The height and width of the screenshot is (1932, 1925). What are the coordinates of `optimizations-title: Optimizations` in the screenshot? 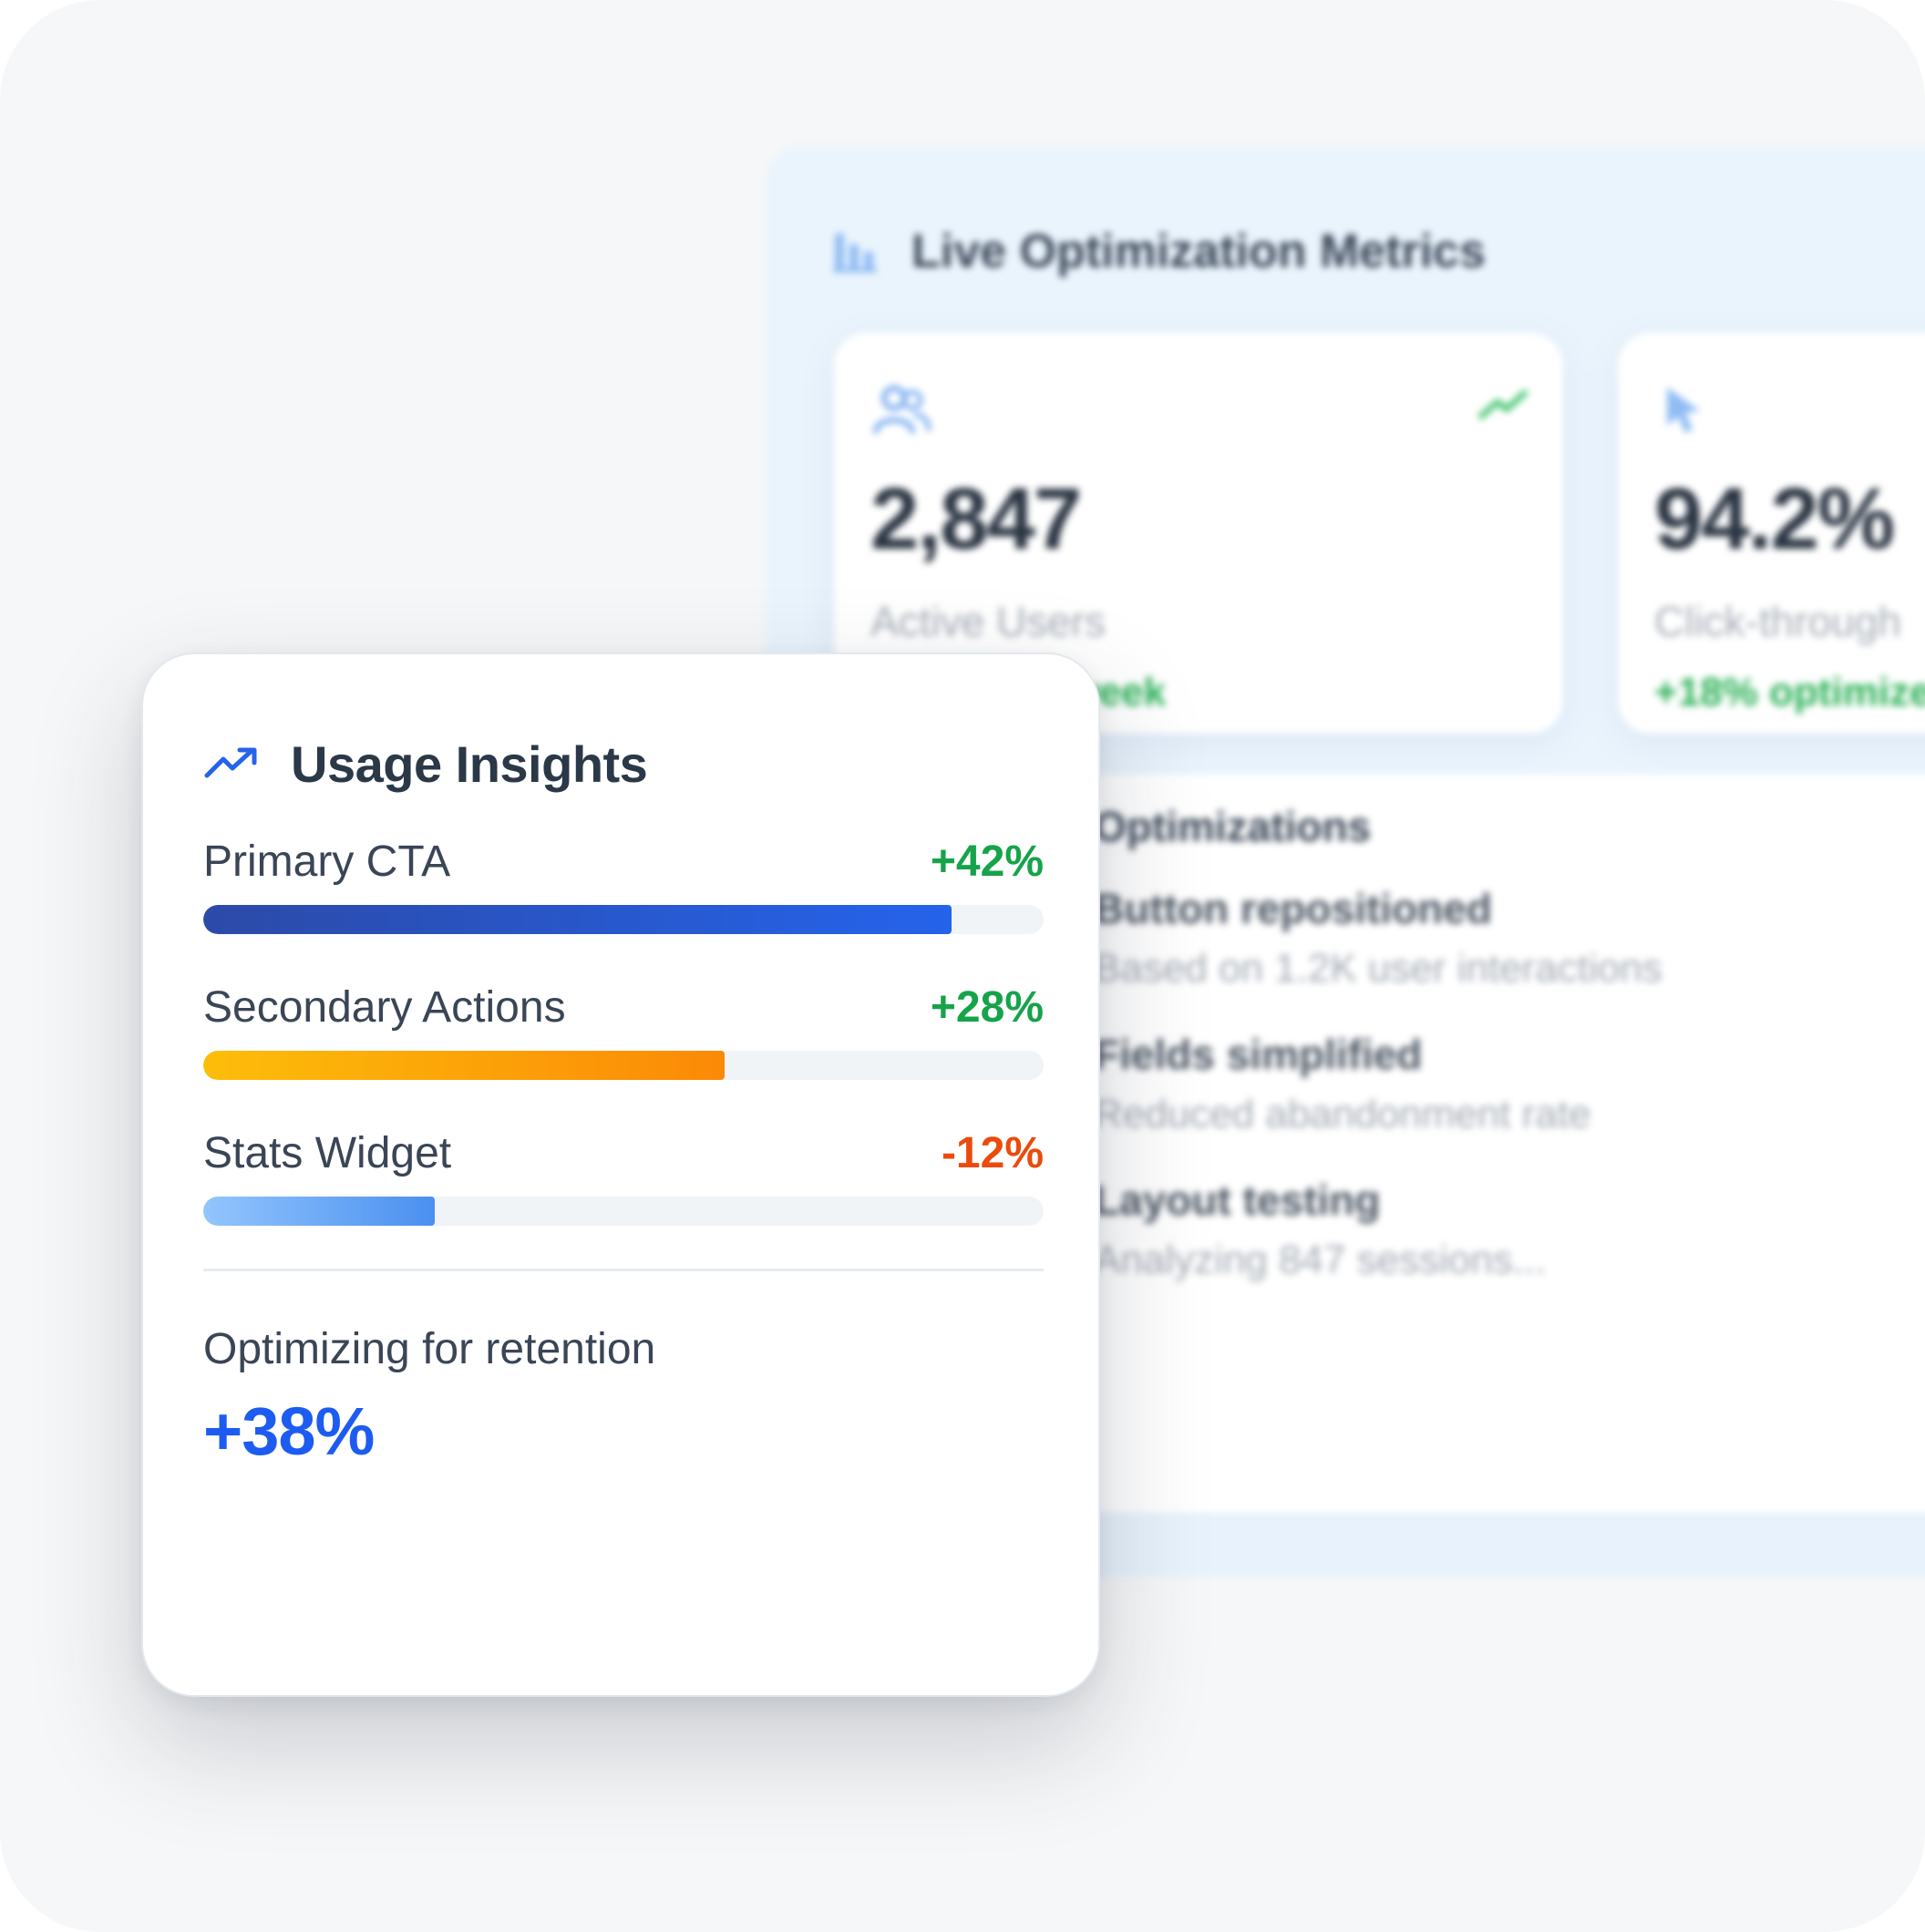 It's located at (1233, 826).